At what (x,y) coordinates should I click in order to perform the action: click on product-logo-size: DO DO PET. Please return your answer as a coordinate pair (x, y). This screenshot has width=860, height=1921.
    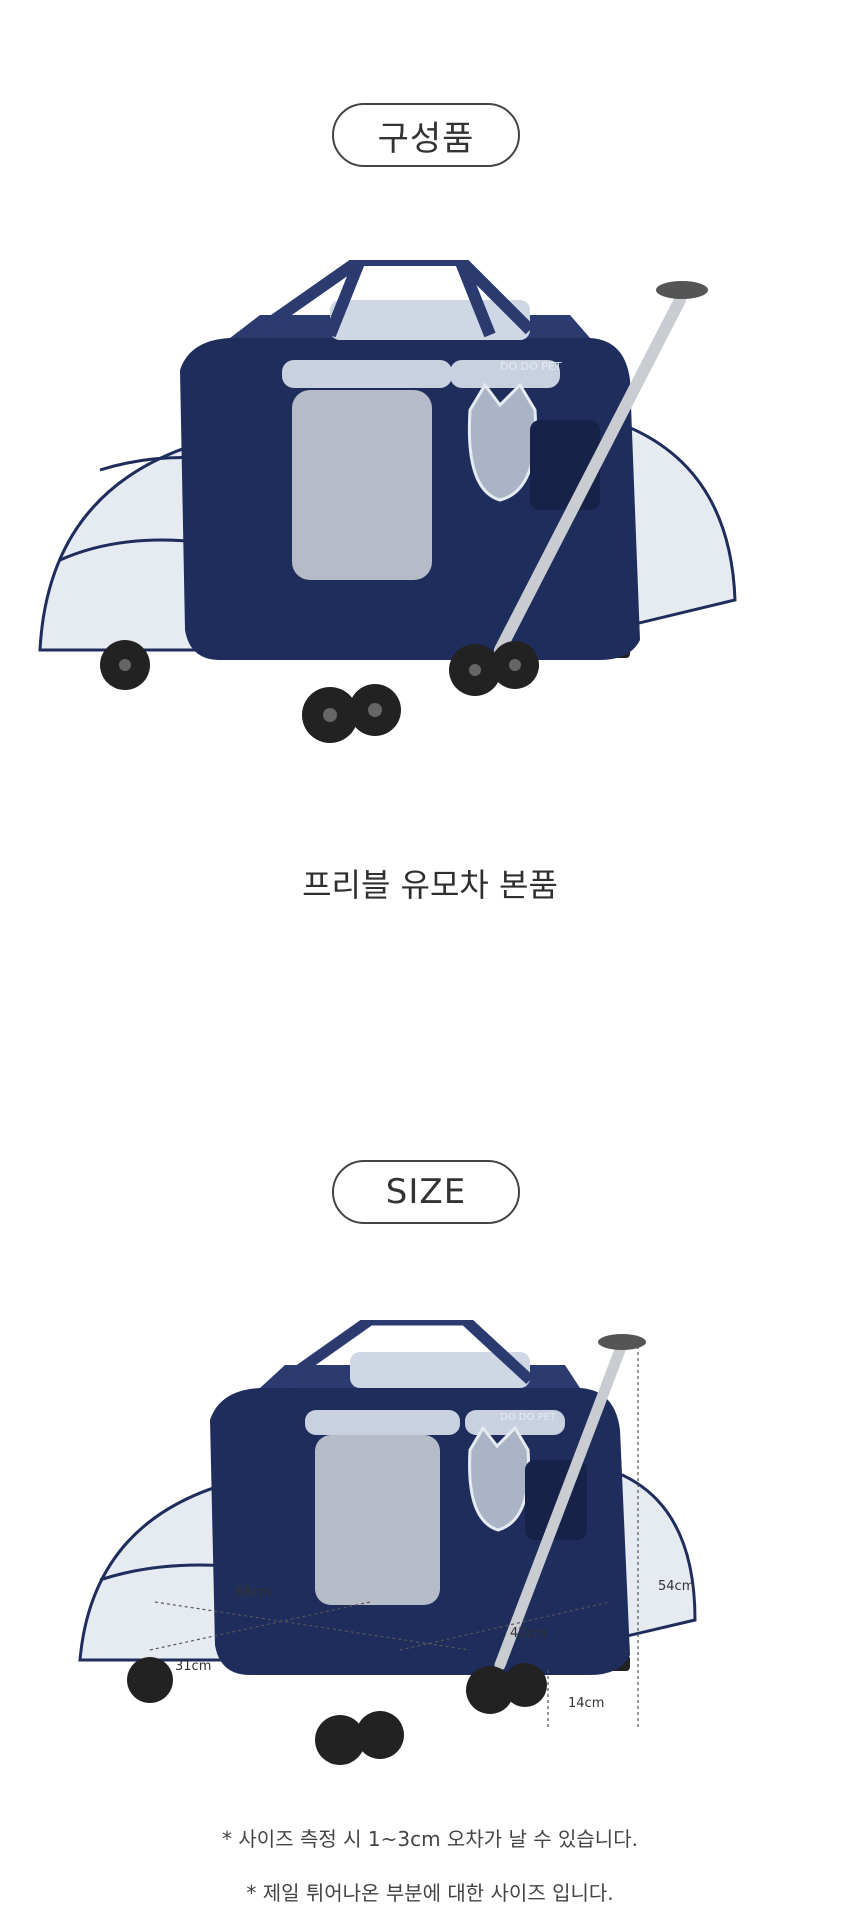
    Looking at the image, I should click on (528, 1417).